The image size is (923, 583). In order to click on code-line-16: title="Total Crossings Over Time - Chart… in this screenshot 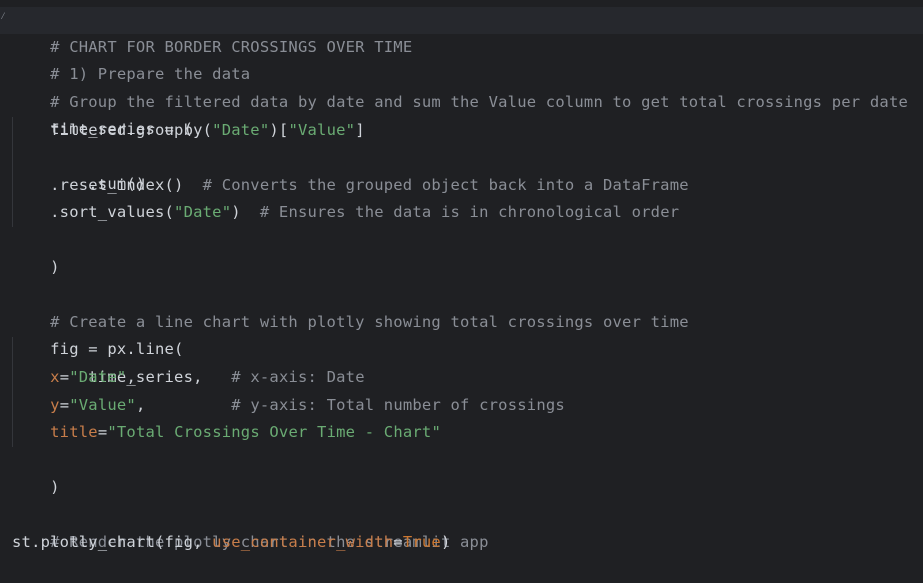, I will do `click(226, 432)`.